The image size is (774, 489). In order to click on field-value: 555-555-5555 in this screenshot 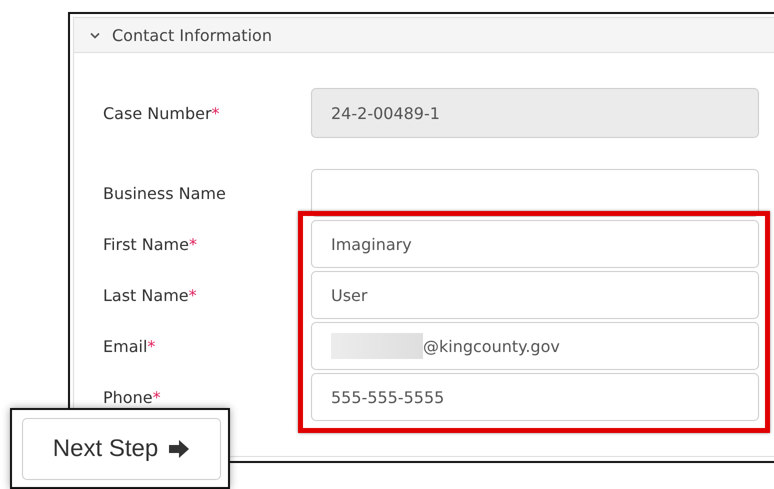, I will do `click(387, 397)`.